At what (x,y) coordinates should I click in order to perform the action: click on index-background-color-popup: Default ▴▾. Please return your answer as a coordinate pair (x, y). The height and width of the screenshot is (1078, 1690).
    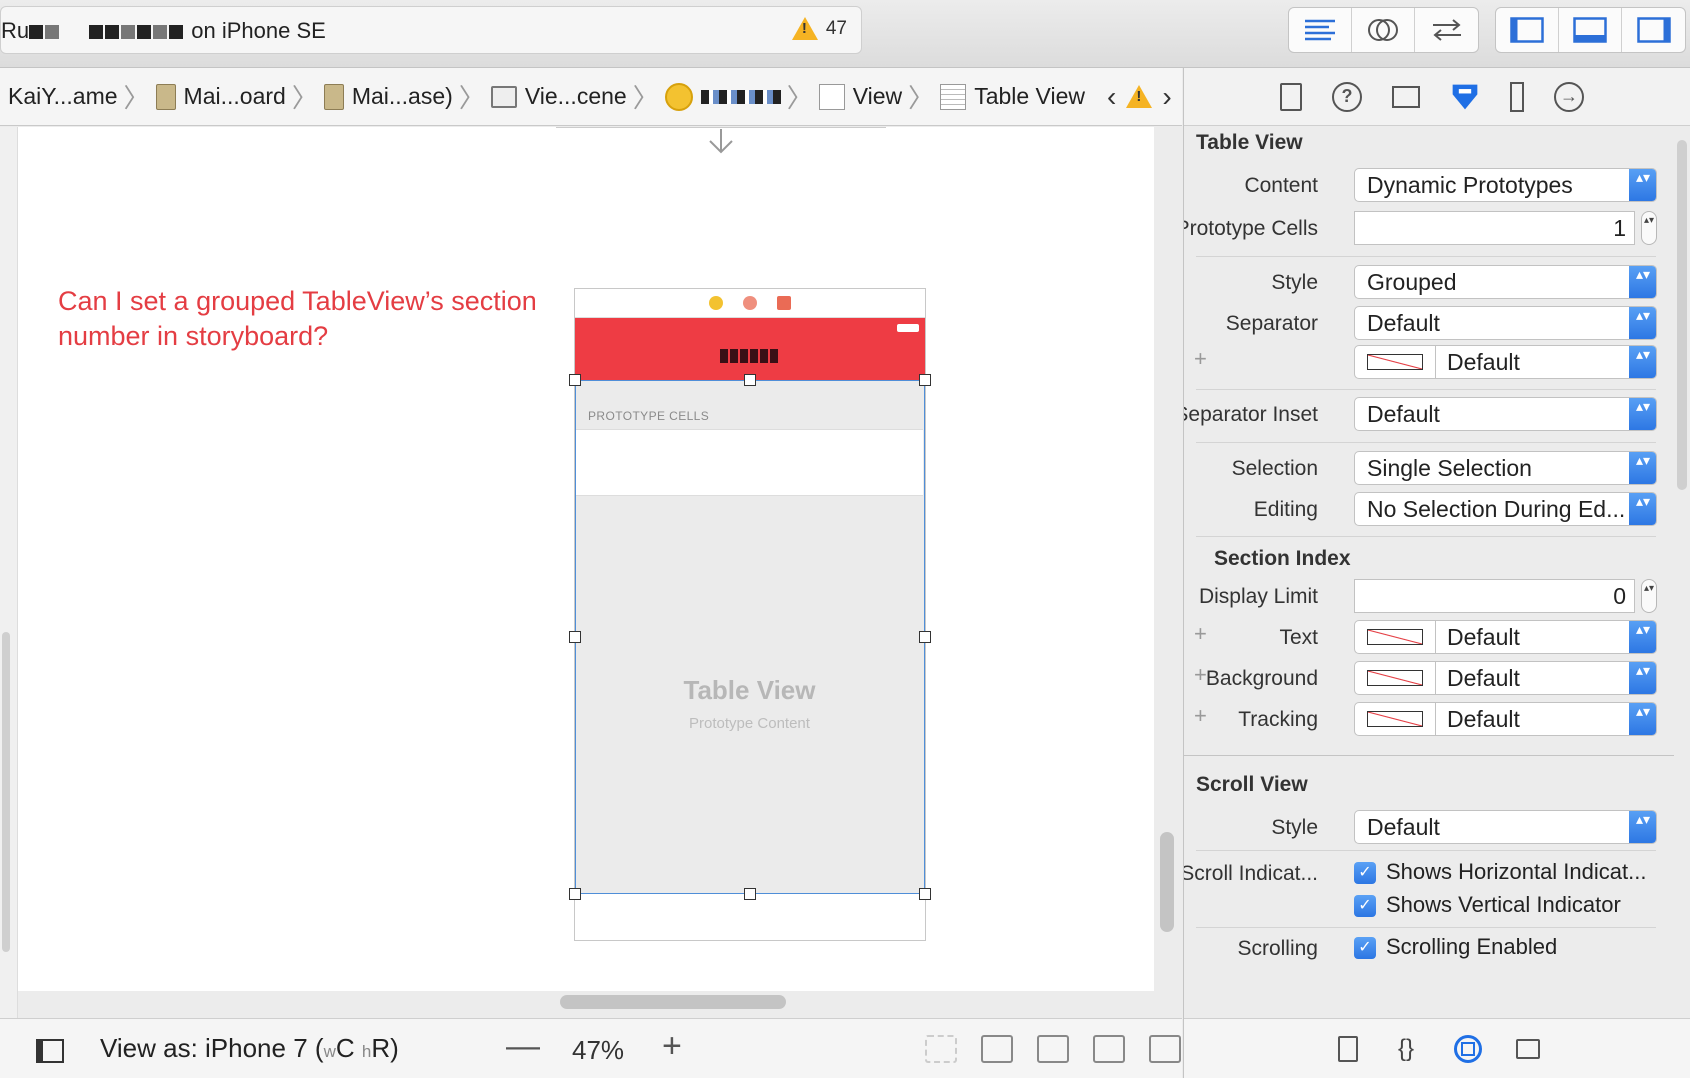
    Looking at the image, I should click on (1505, 678).